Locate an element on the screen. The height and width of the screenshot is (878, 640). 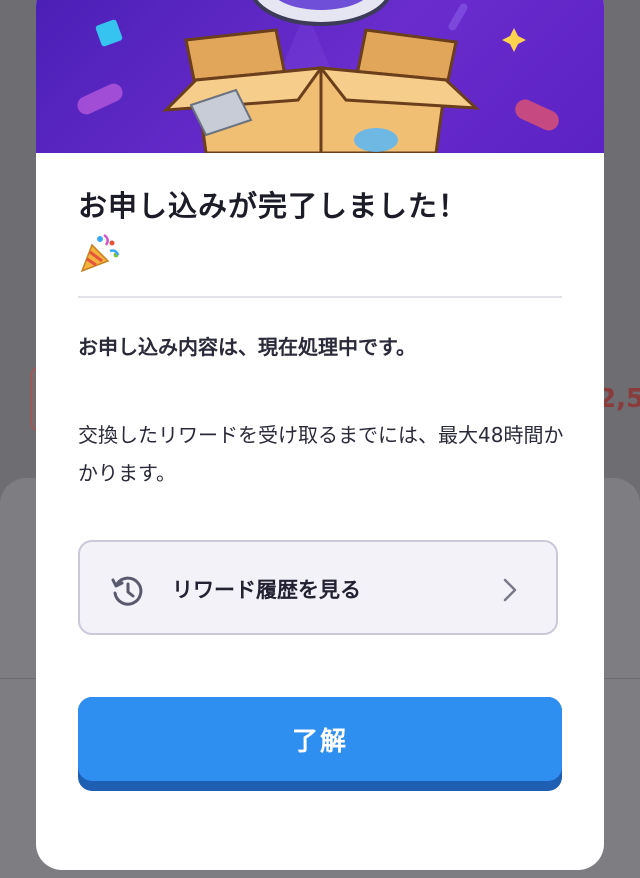
reward-history-label: リワード履歴を見る is located at coordinates (266, 590).